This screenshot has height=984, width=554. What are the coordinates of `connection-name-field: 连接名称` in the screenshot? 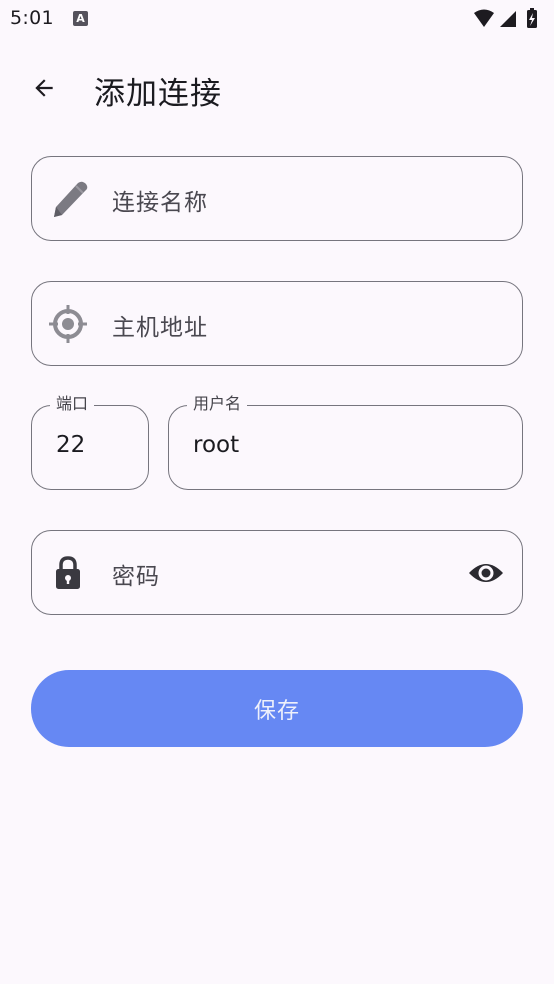 It's located at (277, 198).